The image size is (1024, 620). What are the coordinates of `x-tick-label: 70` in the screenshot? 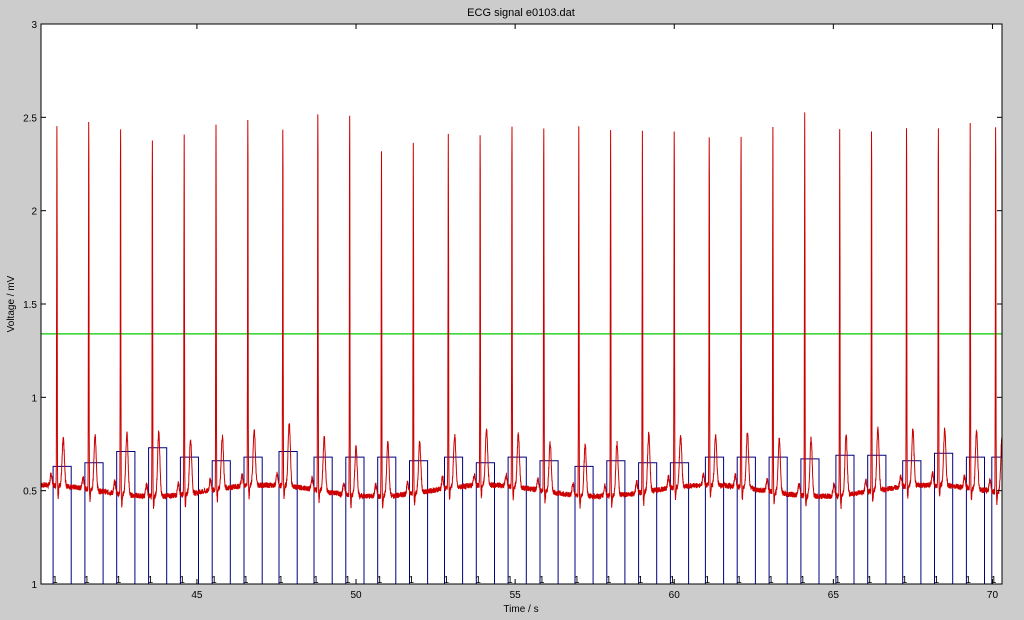 It's located at (993, 595).